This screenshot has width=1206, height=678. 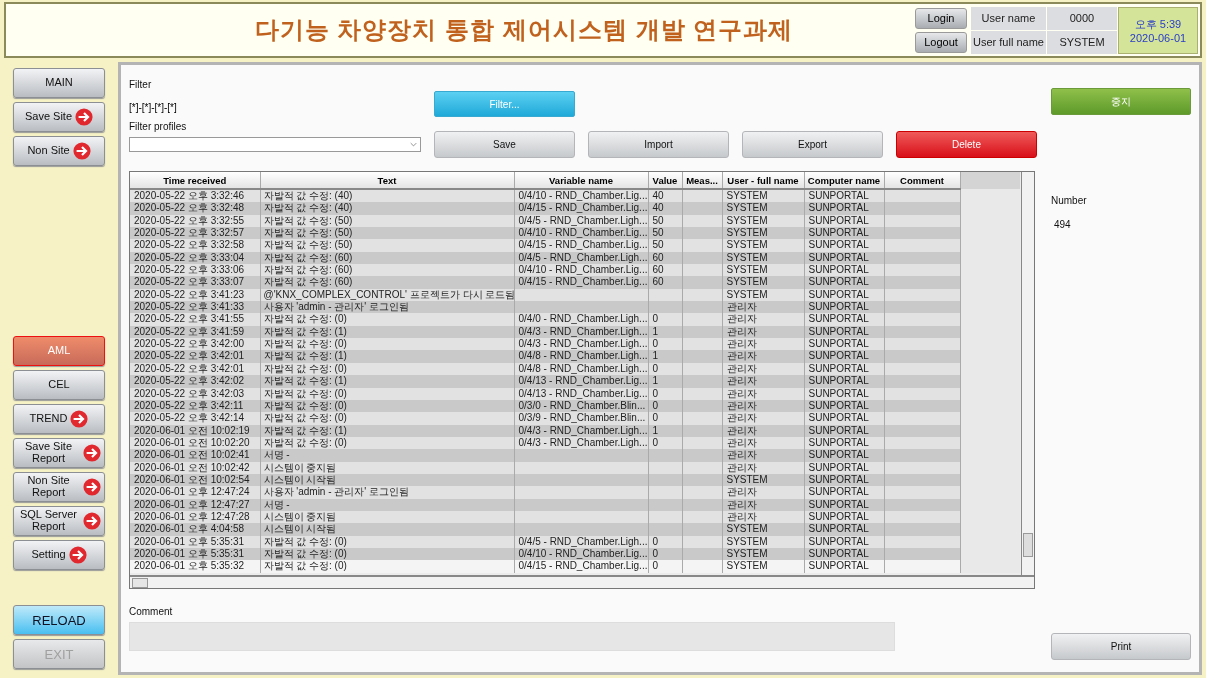 What do you see at coordinates (575, 455) in the screenshot?
I see `table-row: 2020-06-01 오전 10:02:41 서명 - 관리자 SUNPORTAL` at bounding box center [575, 455].